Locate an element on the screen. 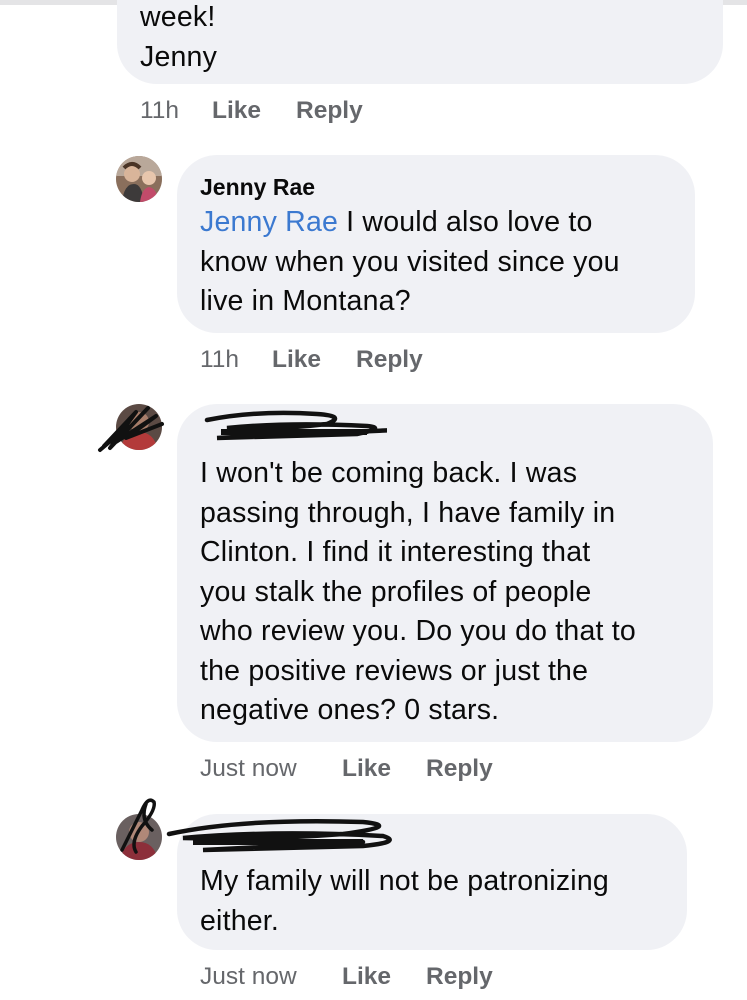 This screenshot has height=1000, width=747. avatar is located at coordinates (139, 179).